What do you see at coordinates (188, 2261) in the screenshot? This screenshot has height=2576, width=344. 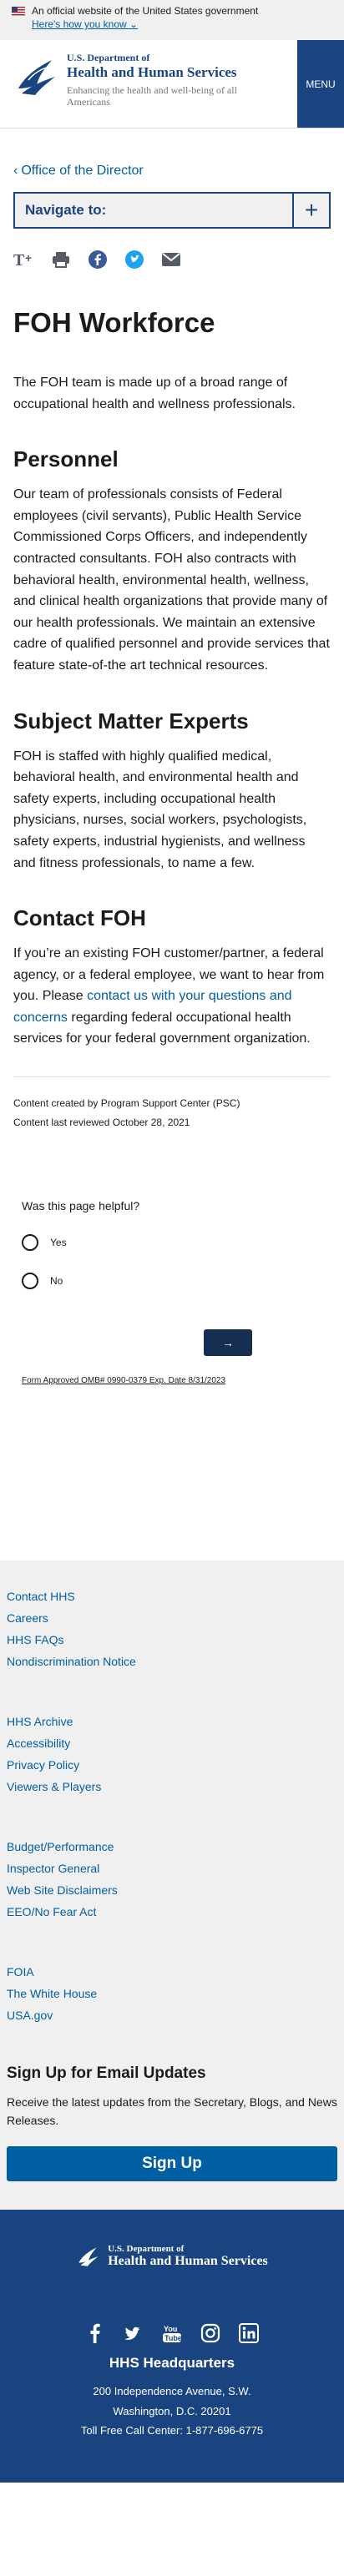 I see `footer-logo-line2: Health and Human Services` at bounding box center [188, 2261].